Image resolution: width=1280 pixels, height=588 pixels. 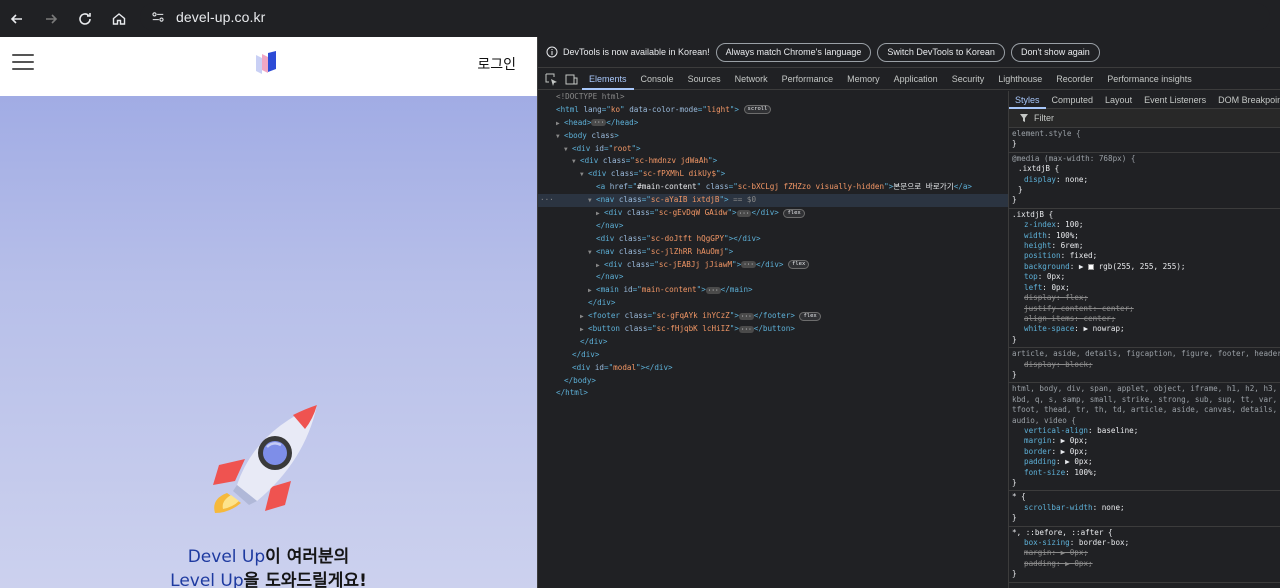 I want to click on tab-memory: Memory, so click(x=863, y=79).